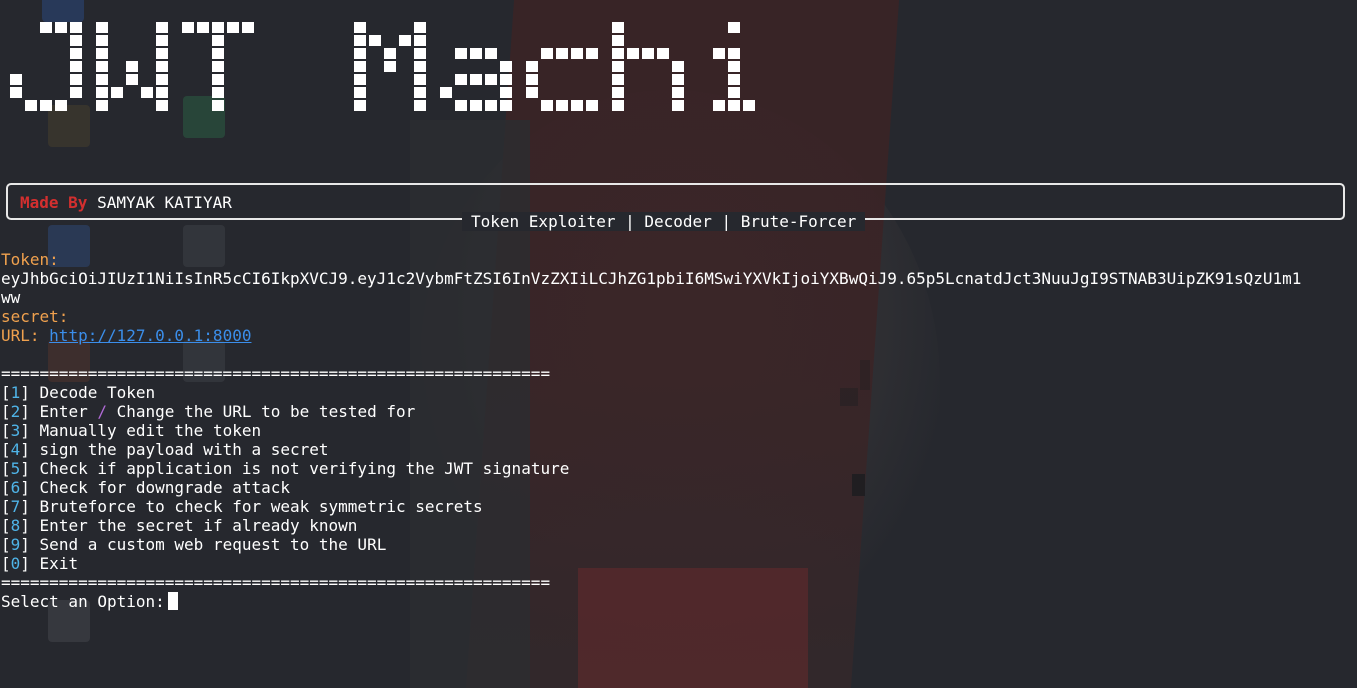 The image size is (1357, 688). What do you see at coordinates (35, 316) in the screenshot?
I see `secret-label: secret:` at bounding box center [35, 316].